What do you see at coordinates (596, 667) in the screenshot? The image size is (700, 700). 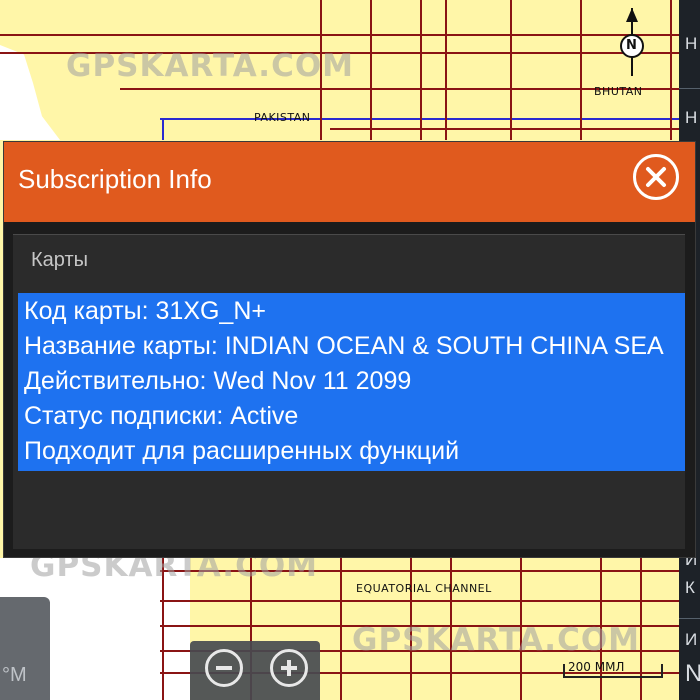 I see `scale-label: 200 ММЛ` at bounding box center [596, 667].